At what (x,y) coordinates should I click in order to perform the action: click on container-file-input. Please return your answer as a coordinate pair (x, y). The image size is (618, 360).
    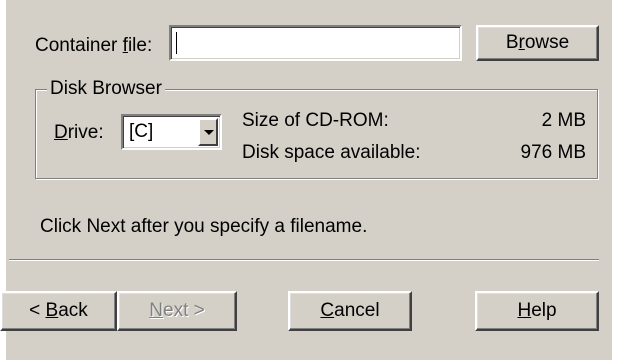
    Looking at the image, I should click on (315, 43).